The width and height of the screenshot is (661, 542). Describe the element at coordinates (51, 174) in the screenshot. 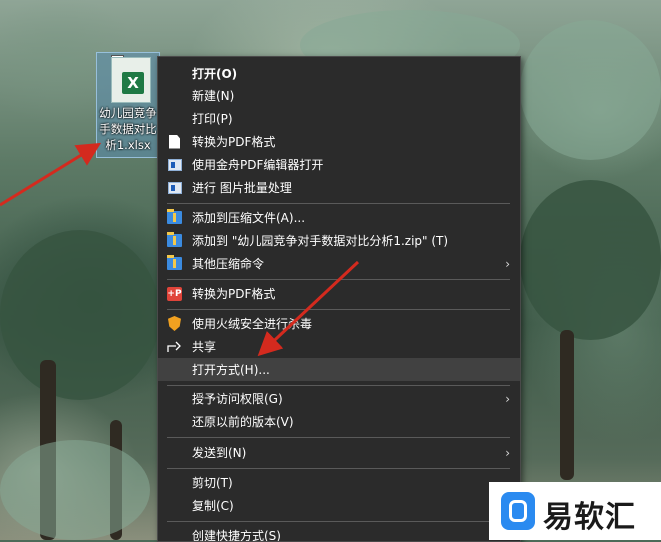

I see `annotation-arrow-file` at that location.